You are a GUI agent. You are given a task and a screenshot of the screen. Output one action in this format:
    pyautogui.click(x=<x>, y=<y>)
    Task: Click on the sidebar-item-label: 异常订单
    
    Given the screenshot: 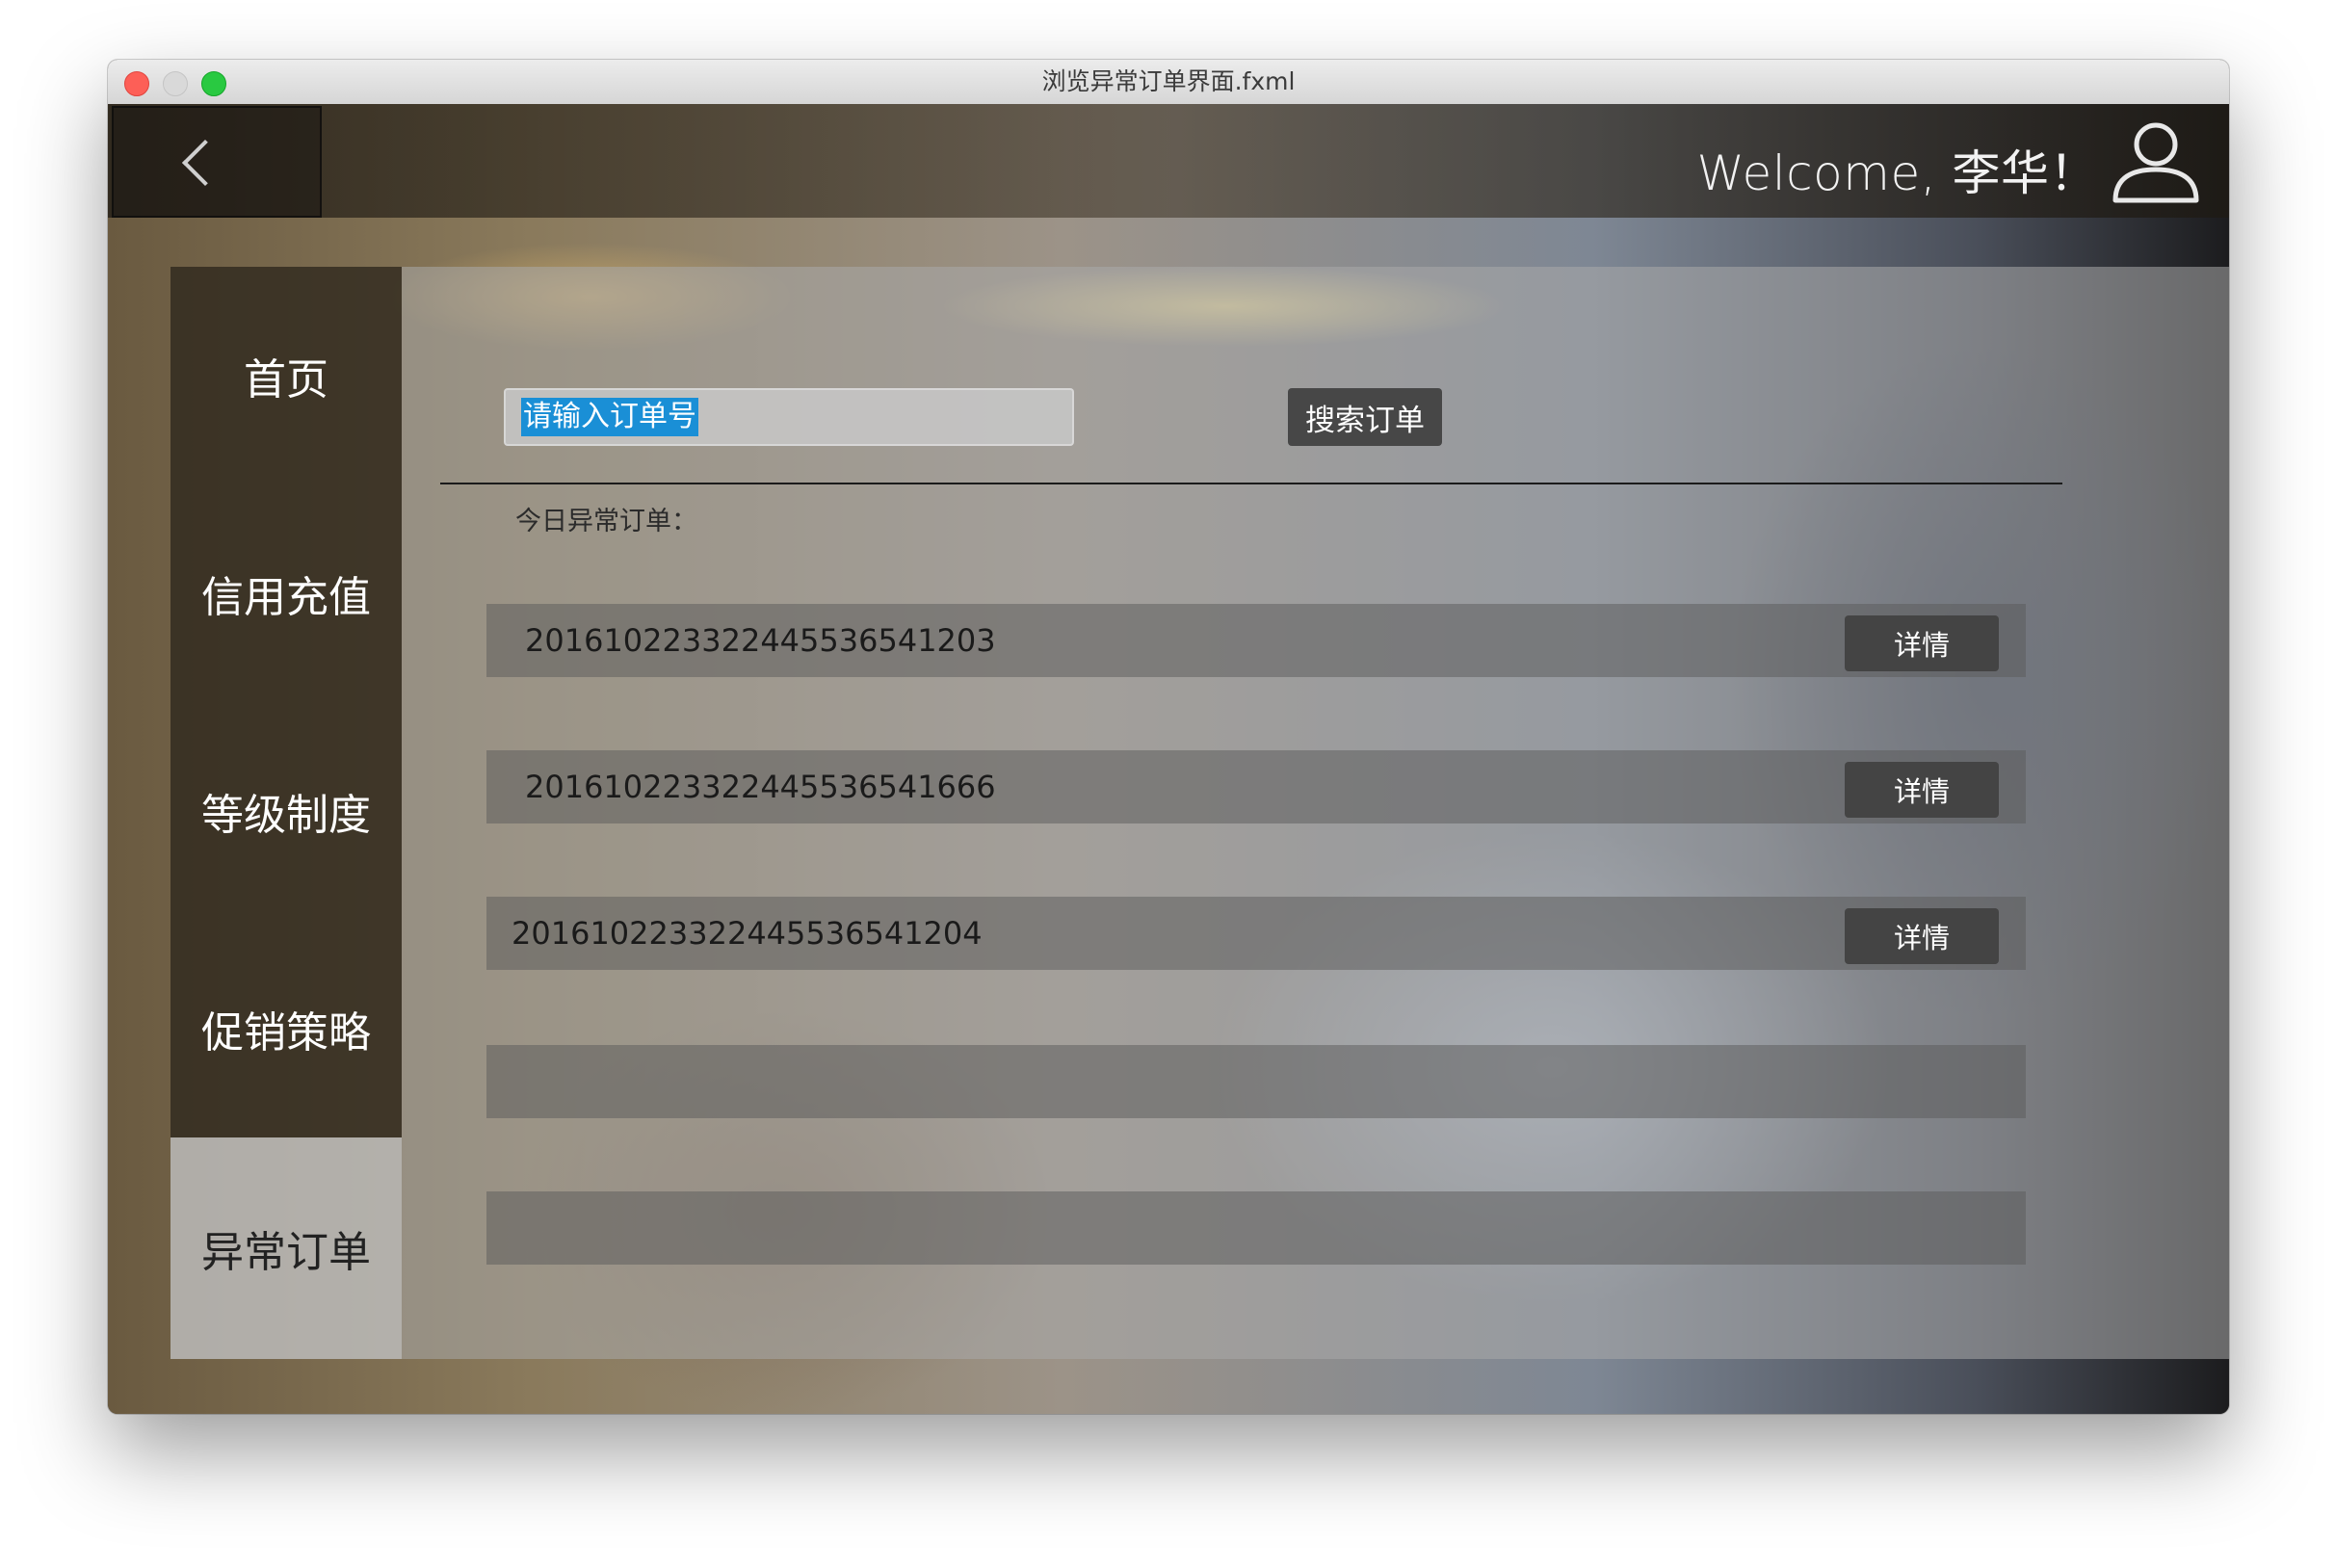 What is the action you would take?
    pyautogui.click(x=286, y=1252)
    